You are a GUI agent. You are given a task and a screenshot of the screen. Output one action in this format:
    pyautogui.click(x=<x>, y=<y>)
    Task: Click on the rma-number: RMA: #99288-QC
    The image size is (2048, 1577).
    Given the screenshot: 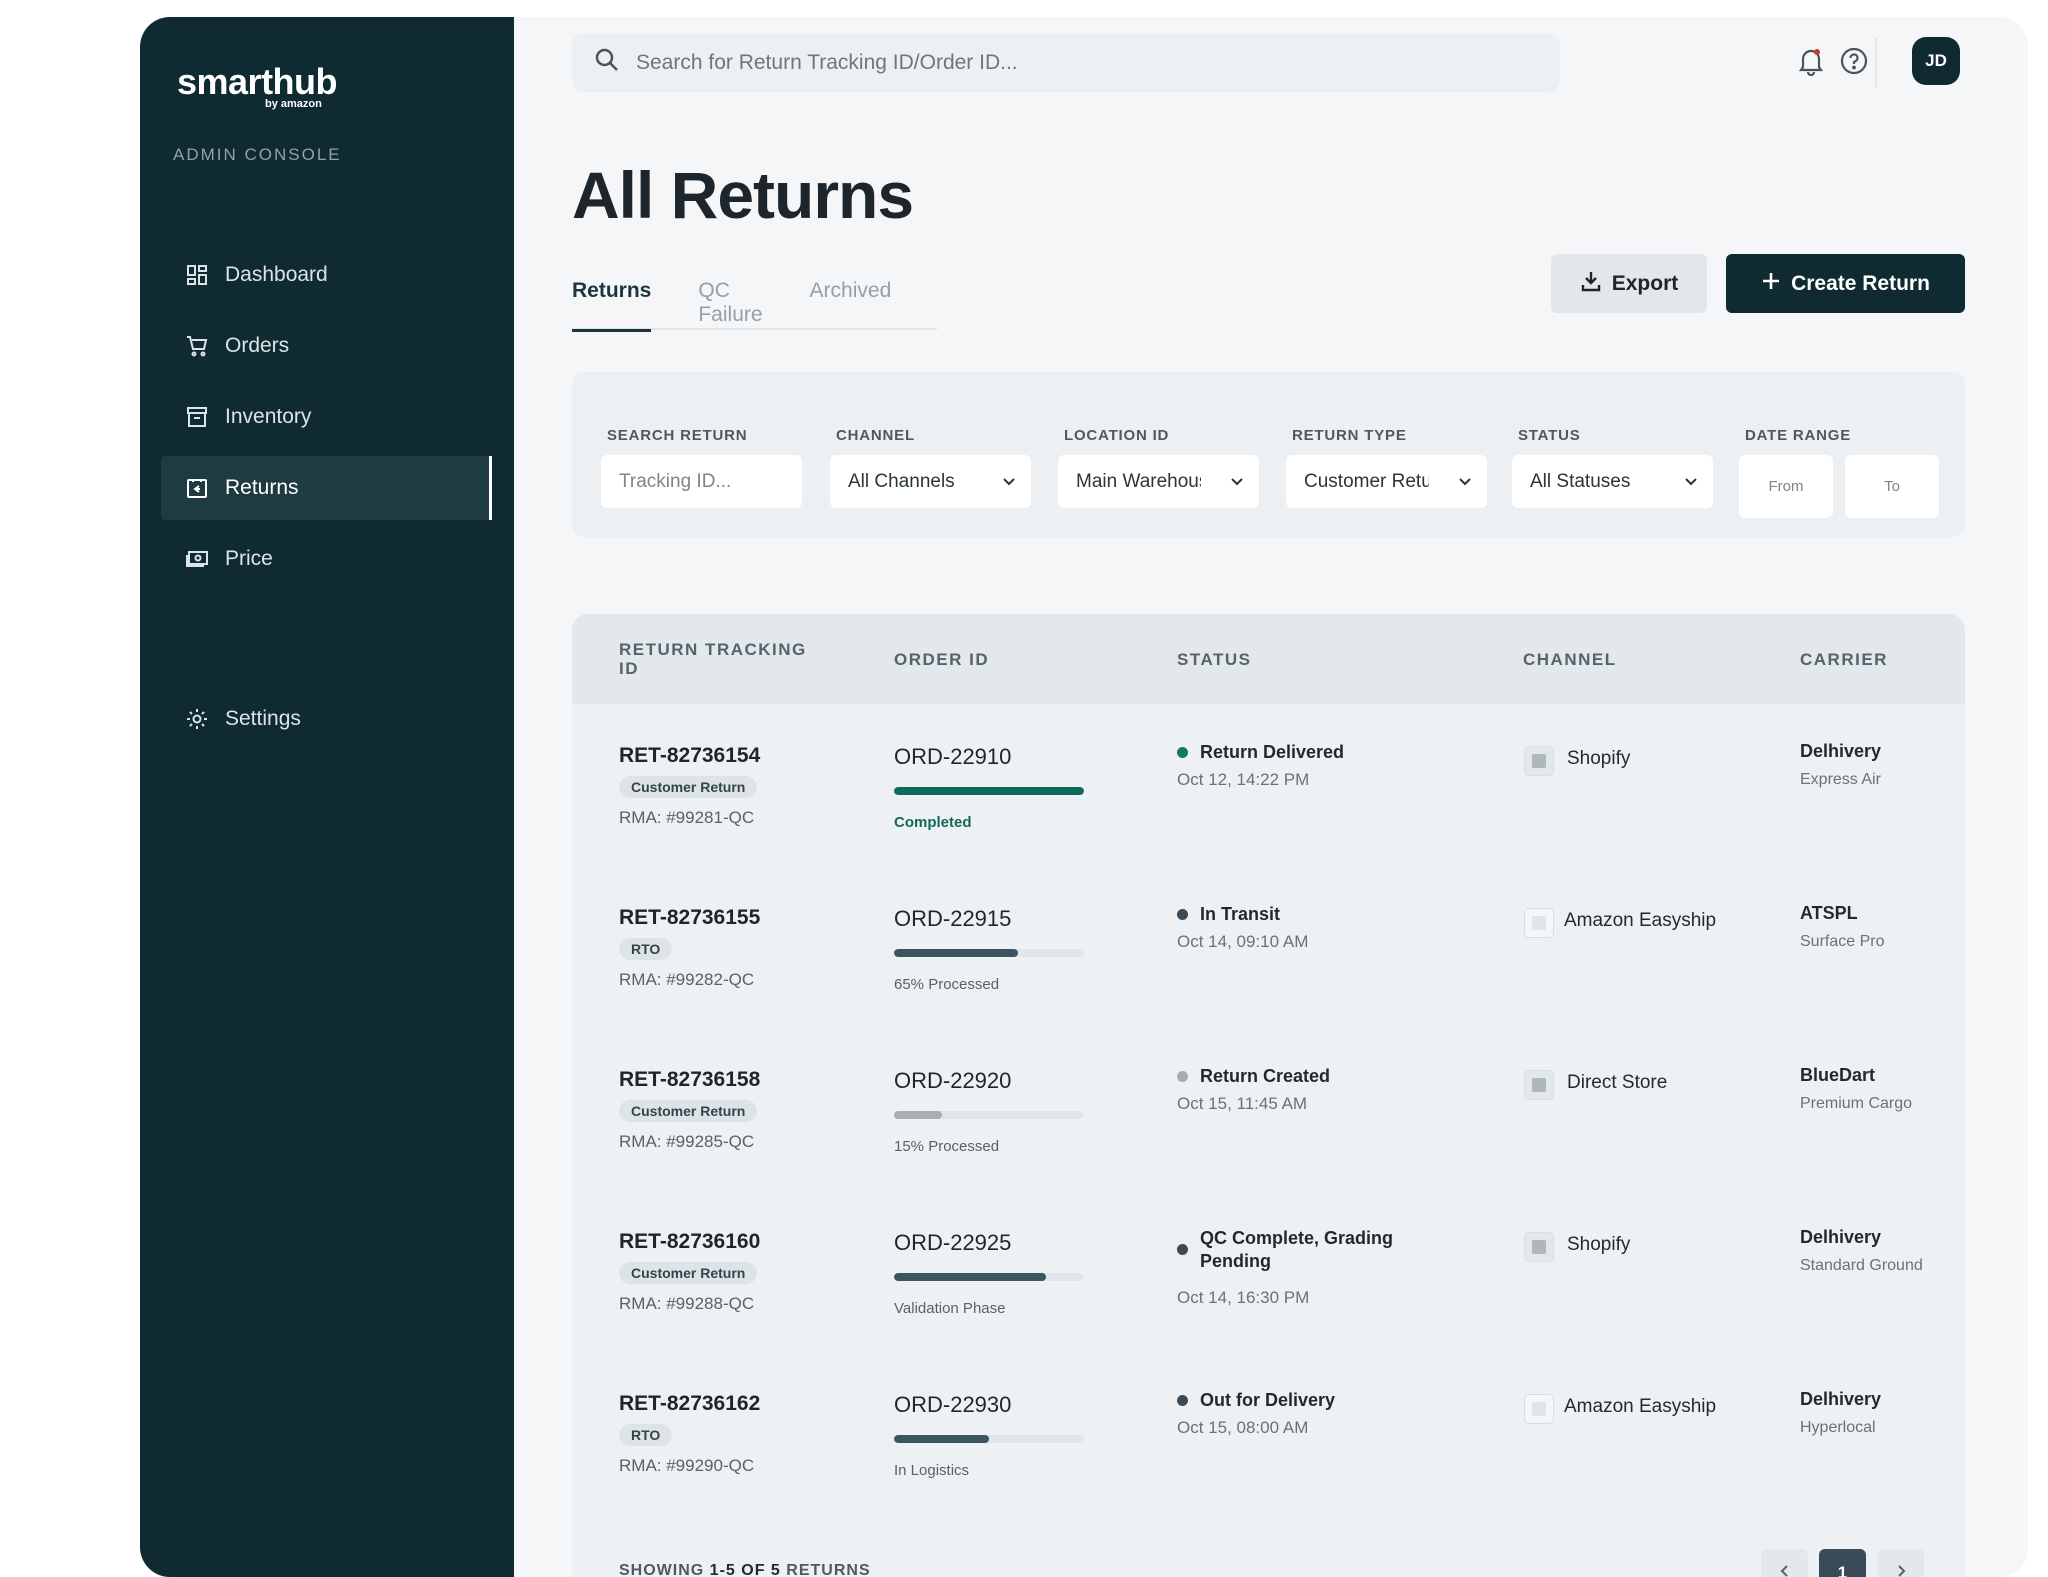 What is the action you would take?
    pyautogui.click(x=686, y=1304)
    